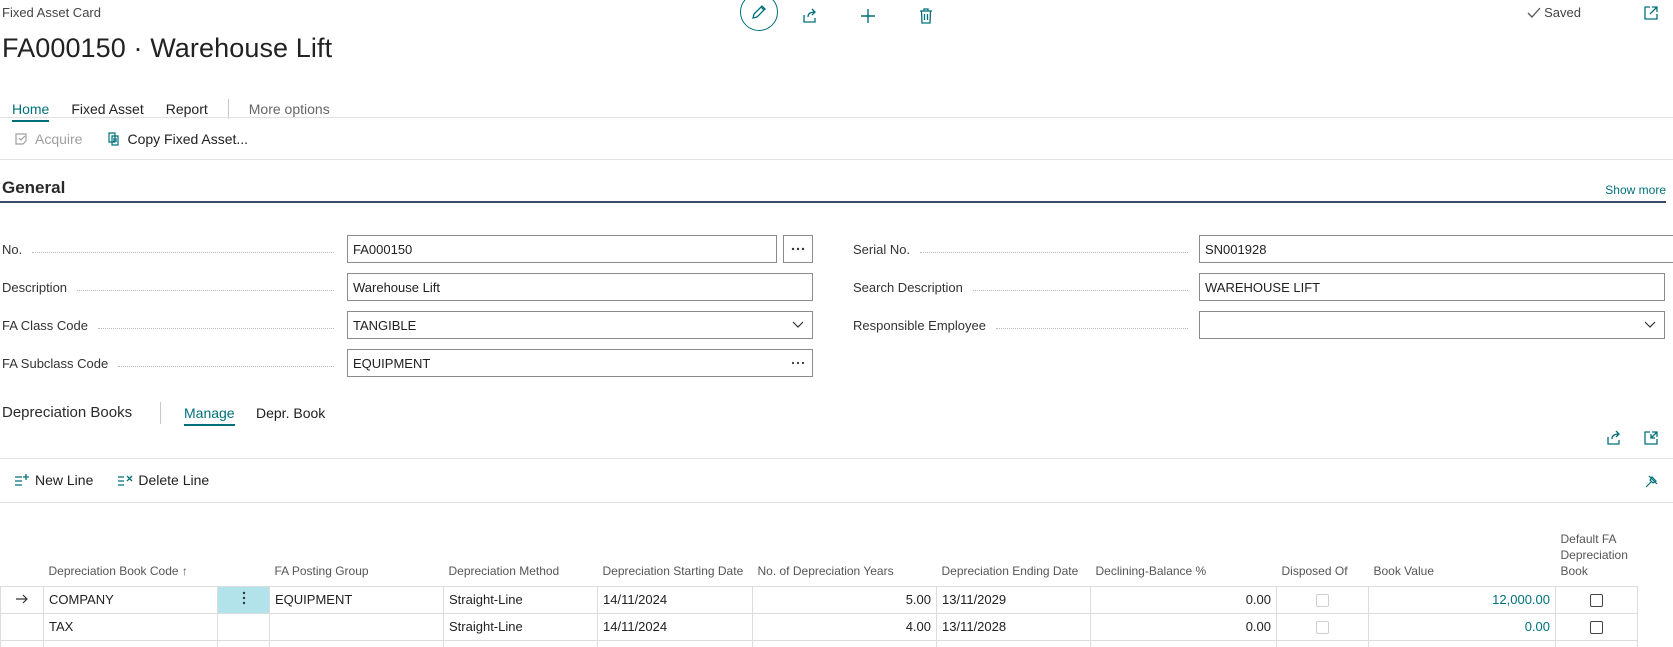 The width and height of the screenshot is (1673, 647). Describe the element at coordinates (521, 545) in the screenshot. I see `col-header-depreciation-method: Depreciation Method` at that location.